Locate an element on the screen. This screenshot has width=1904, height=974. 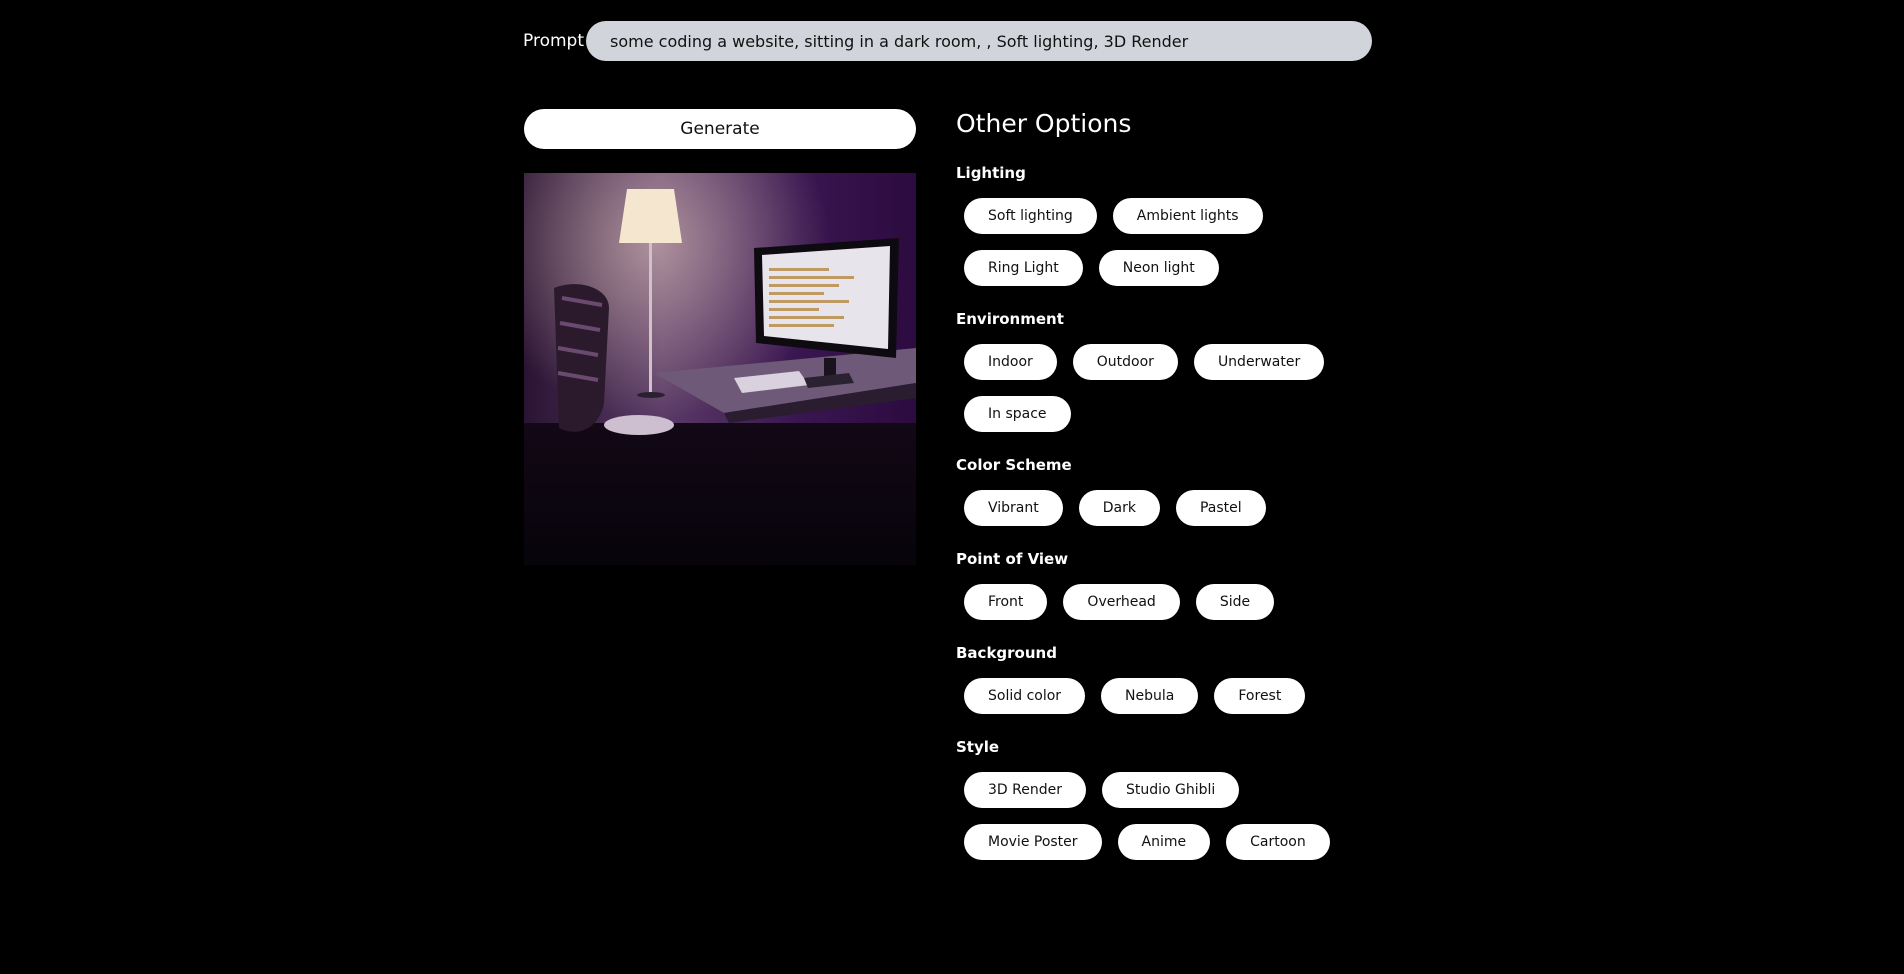
options-title: Other Options is located at coordinates (1044, 123).